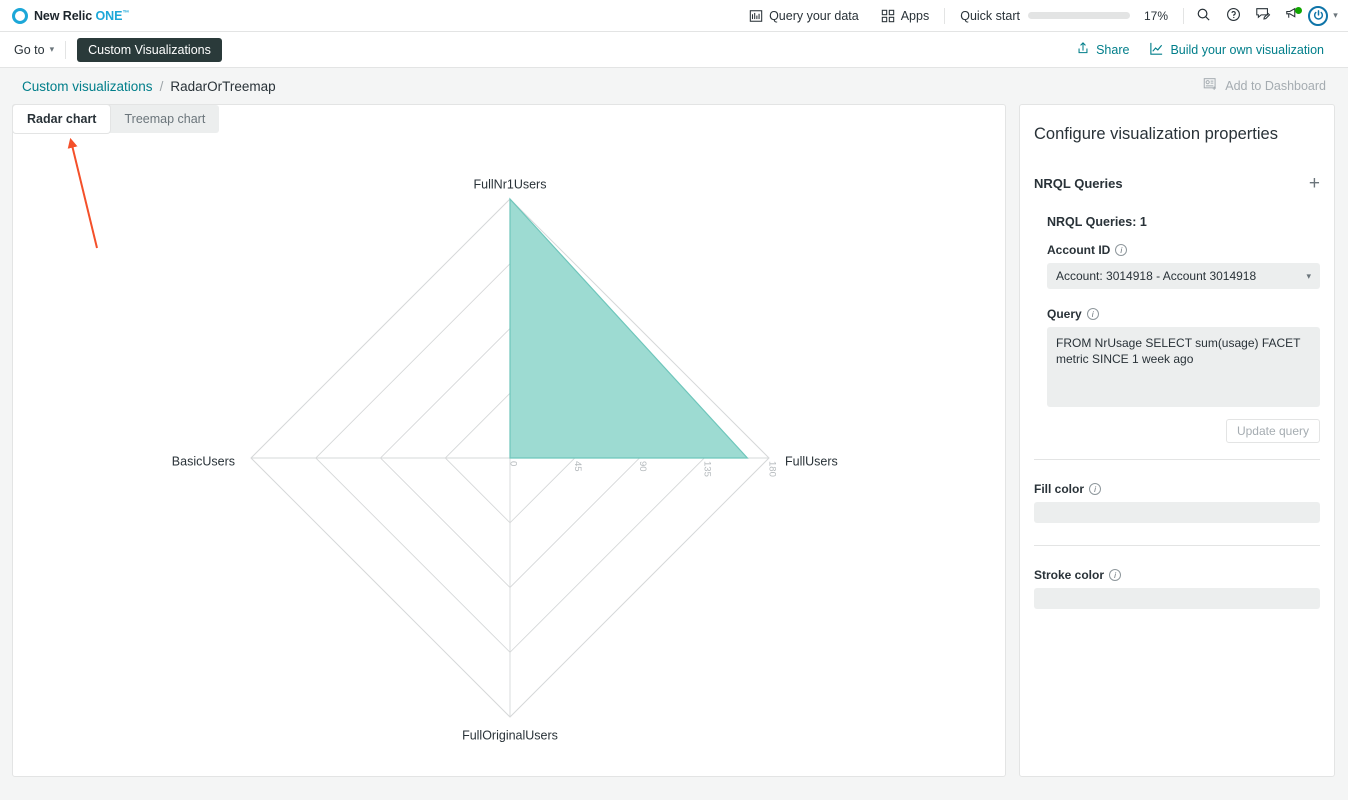  Describe the element at coordinates (1079, 250) in the screenshot. I see `account-id-label: Account ID` at that location.